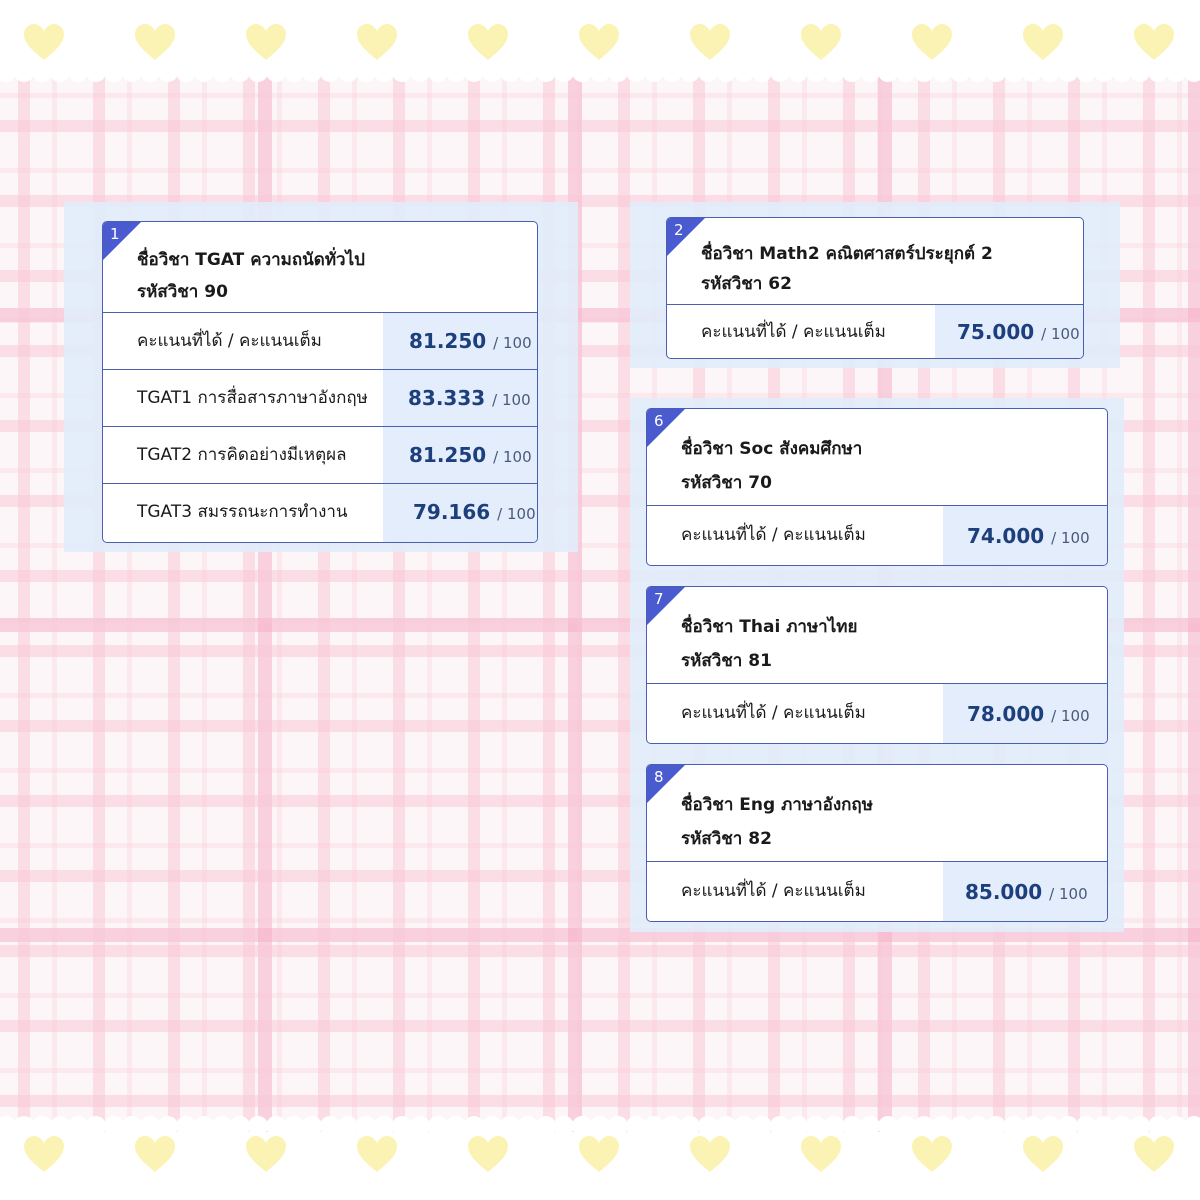 This screenshot has width=1200, height=1200. Describe the element at coordinates (772, 449) in the screenshot. I see `subject-name: ชื่อวิชา Soc สังคมศึกษา` at that location.